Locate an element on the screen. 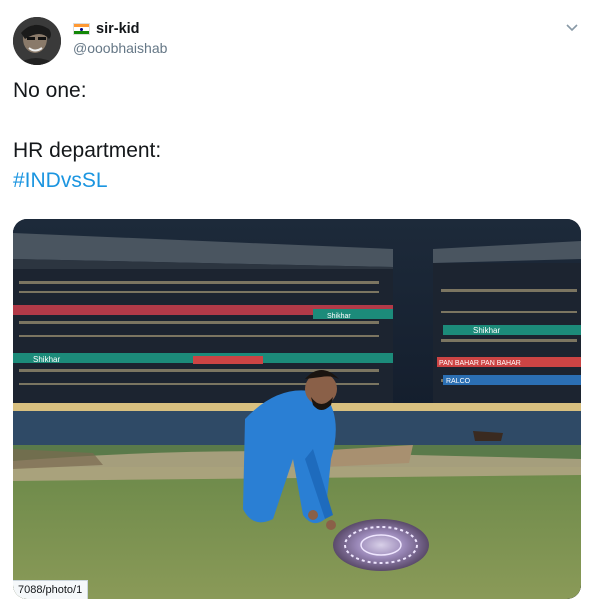 Image resolution: width=590 pixels, height=599 pixels. svg-text: PAN BAHAR PAN BAHAR is located at coordinates (480, 363).